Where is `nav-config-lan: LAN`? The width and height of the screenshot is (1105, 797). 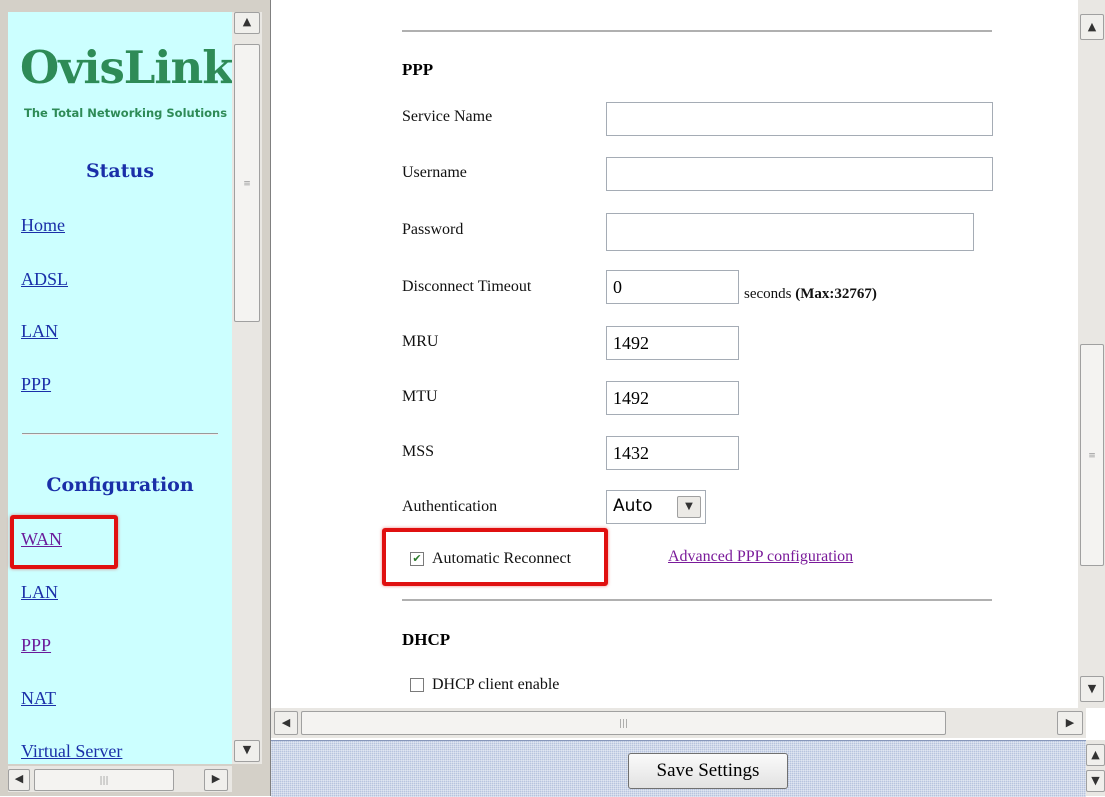 nav-config-lan: LAN is located at coordinates (39, 592).